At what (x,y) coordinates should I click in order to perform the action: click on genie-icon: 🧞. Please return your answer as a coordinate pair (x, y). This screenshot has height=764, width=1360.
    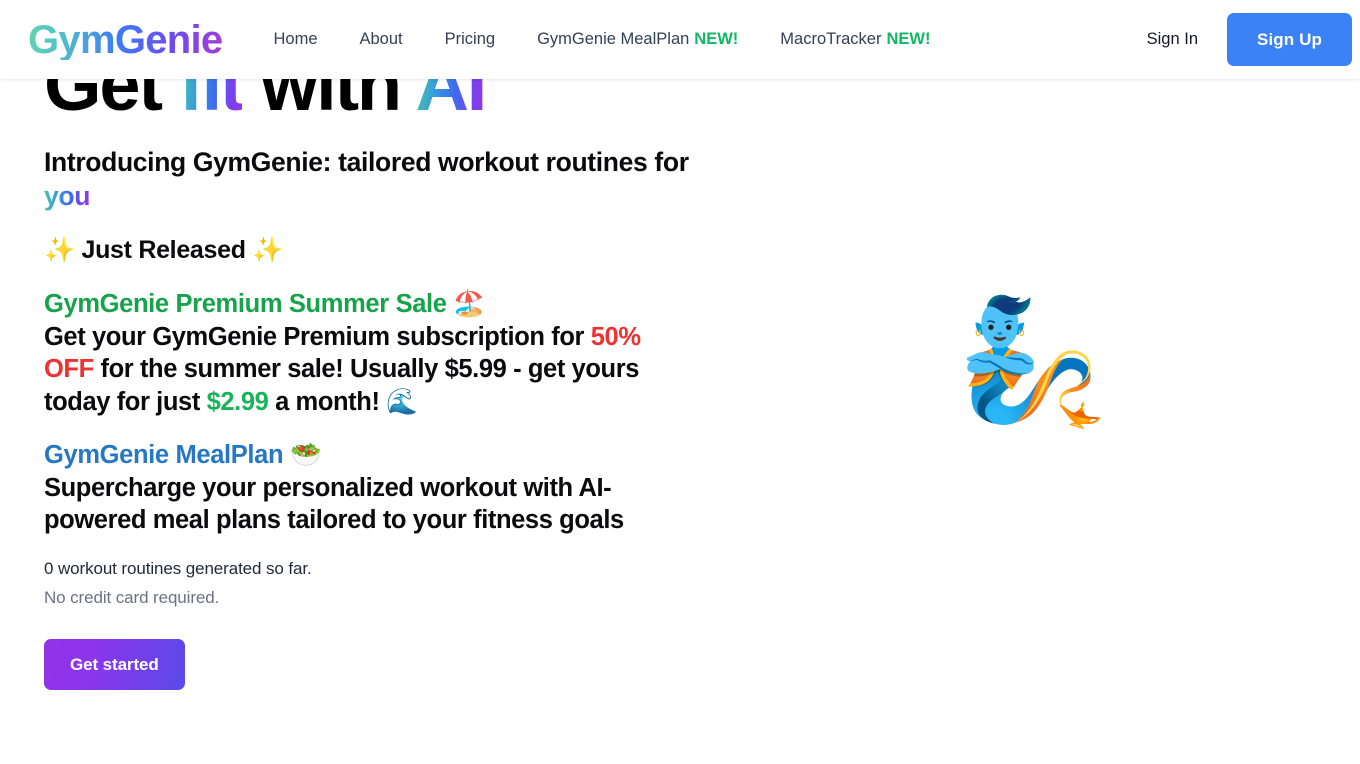
    Looking at the image, I should click on (1032, 361).